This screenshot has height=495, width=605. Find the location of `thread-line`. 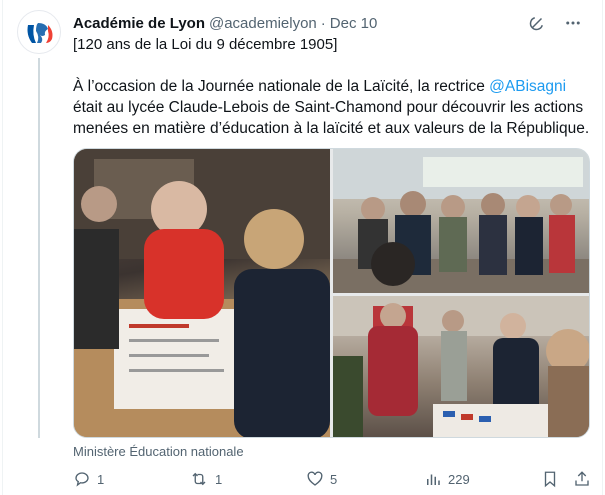

thread-line is located at coordinates (39, 248).